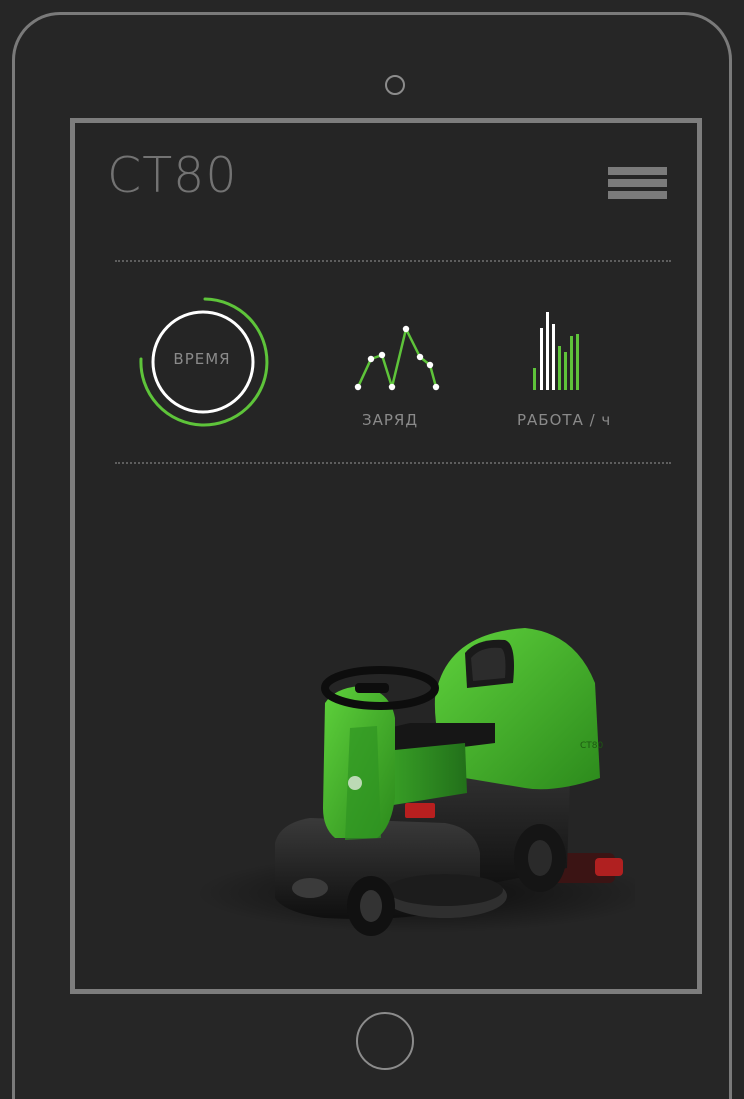  Describe the element at coordinates (395, 85) in the screenshot. I see `camera-icon` at that location.